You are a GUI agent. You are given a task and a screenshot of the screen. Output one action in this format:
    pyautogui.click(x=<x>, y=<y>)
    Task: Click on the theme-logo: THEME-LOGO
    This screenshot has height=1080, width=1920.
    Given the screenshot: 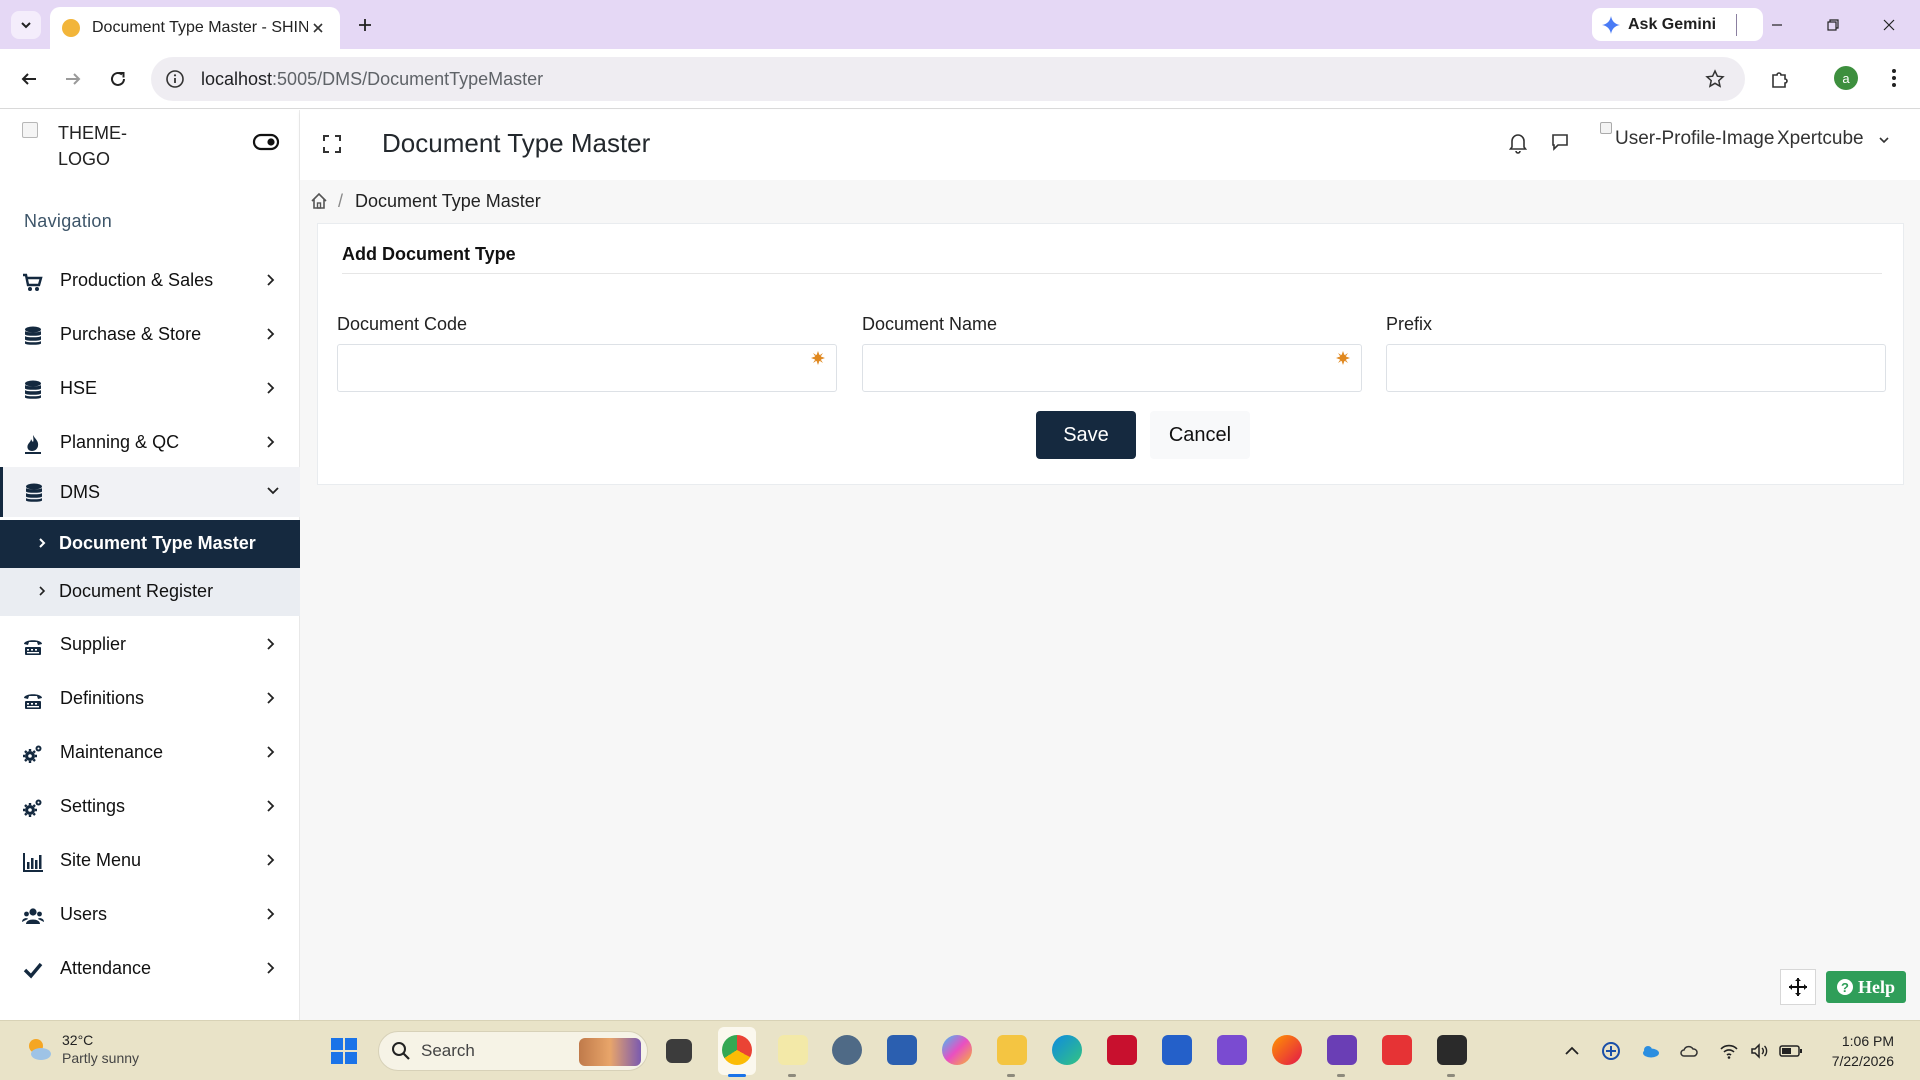 What is the action you would take?
    pyautogui.click(x=113, y=146)
    